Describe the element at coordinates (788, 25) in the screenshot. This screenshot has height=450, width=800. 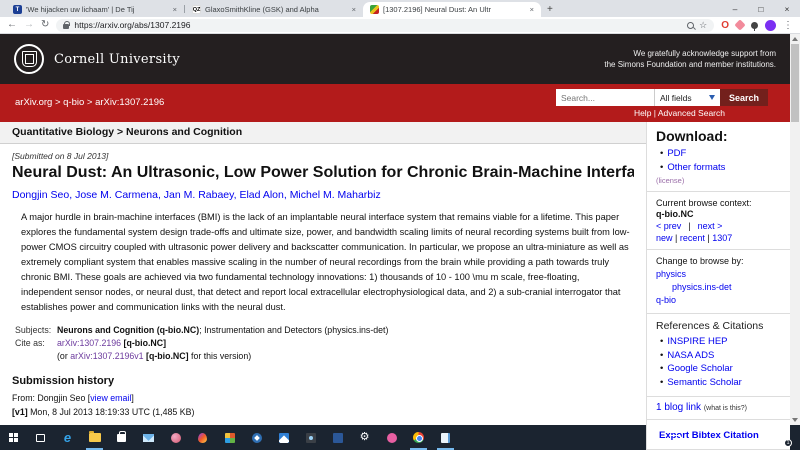
I see `browser-menu-icon: ⋮` at that location.